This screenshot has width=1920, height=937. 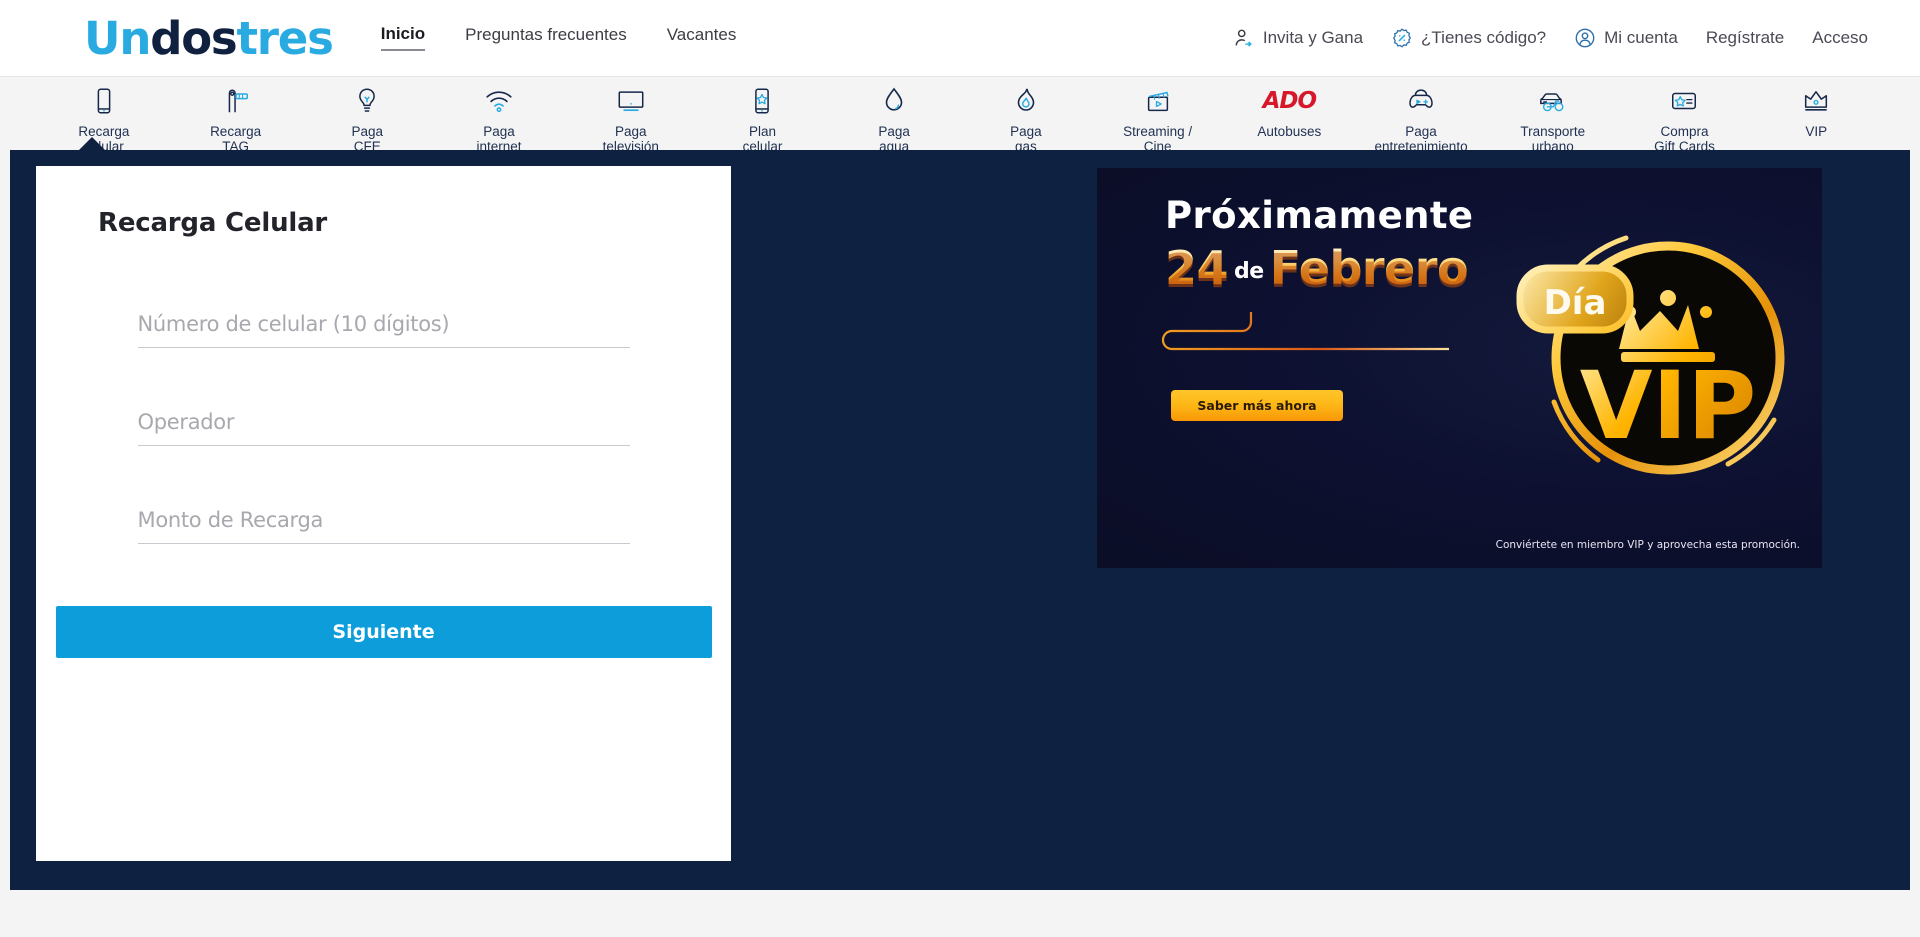 I want to click on service-paga-internet: Paga internet, so click(x=499, y=115).